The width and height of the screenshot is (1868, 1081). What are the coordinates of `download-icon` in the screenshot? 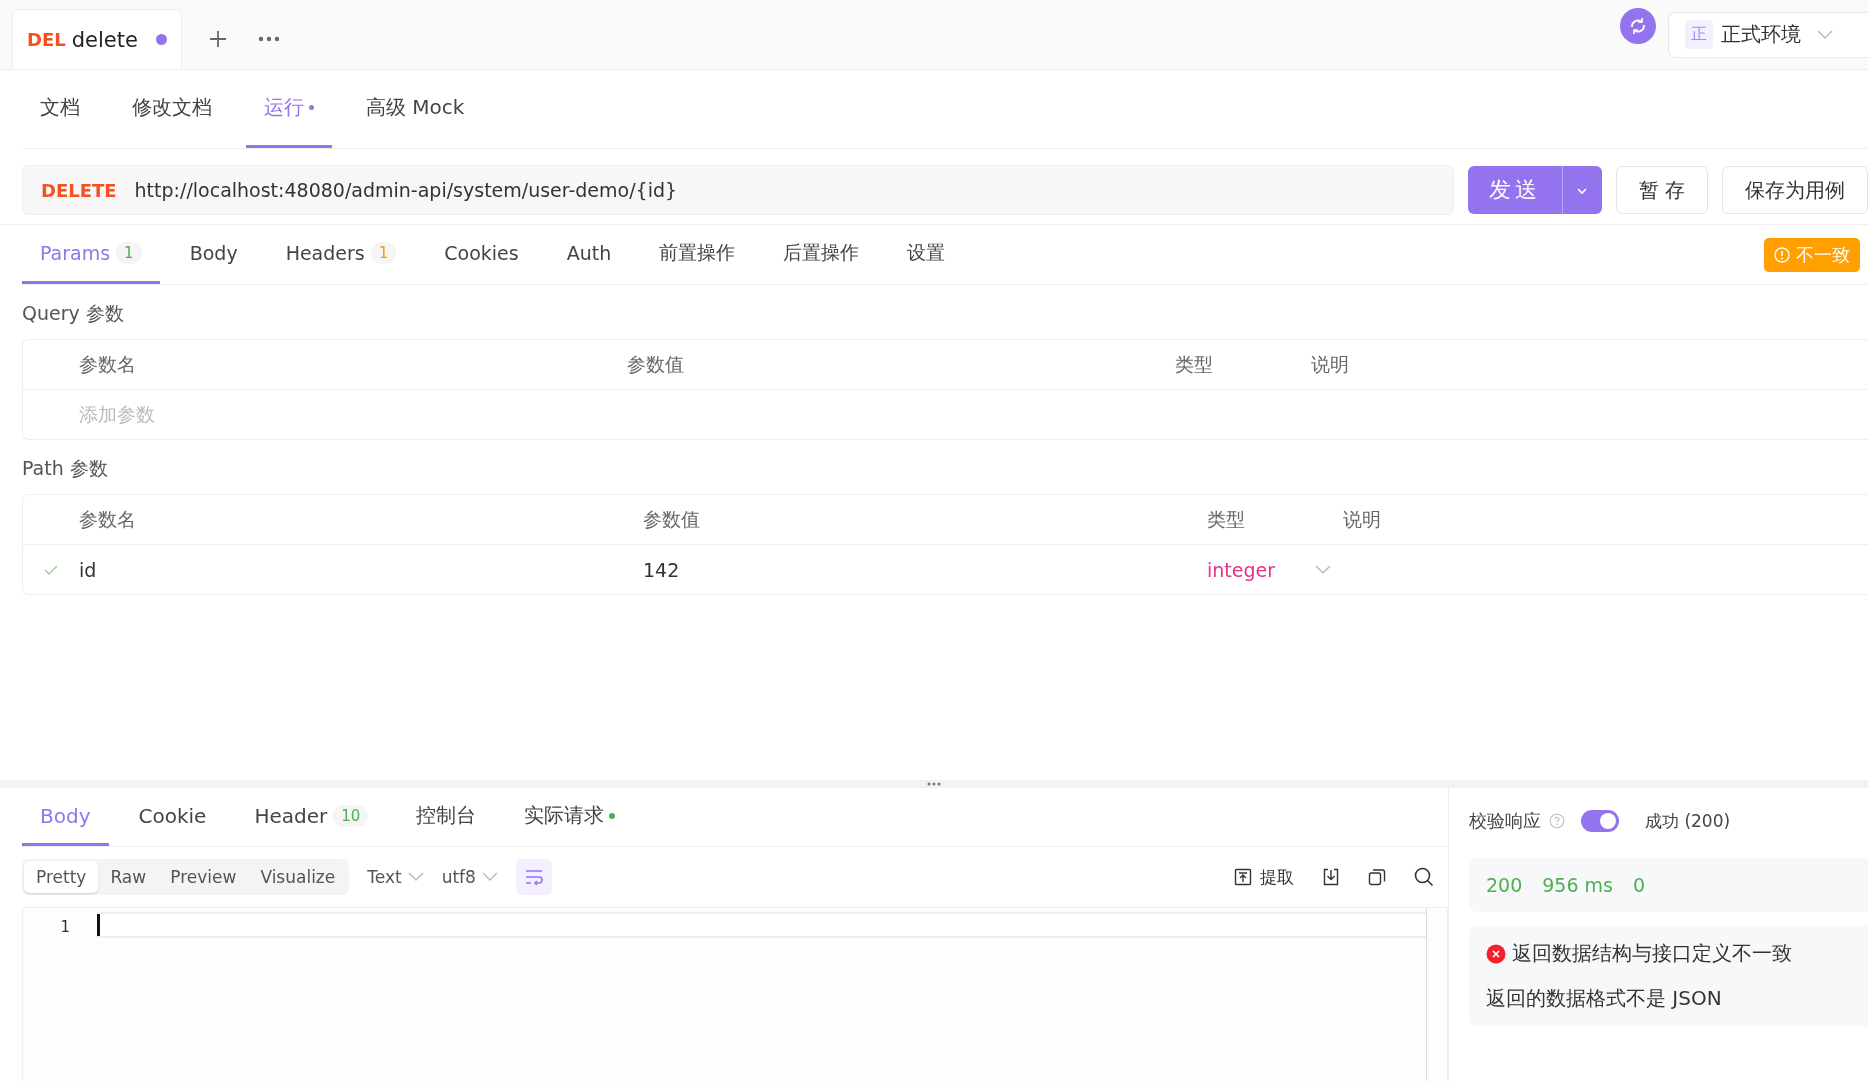 It's located at (1331, 877).